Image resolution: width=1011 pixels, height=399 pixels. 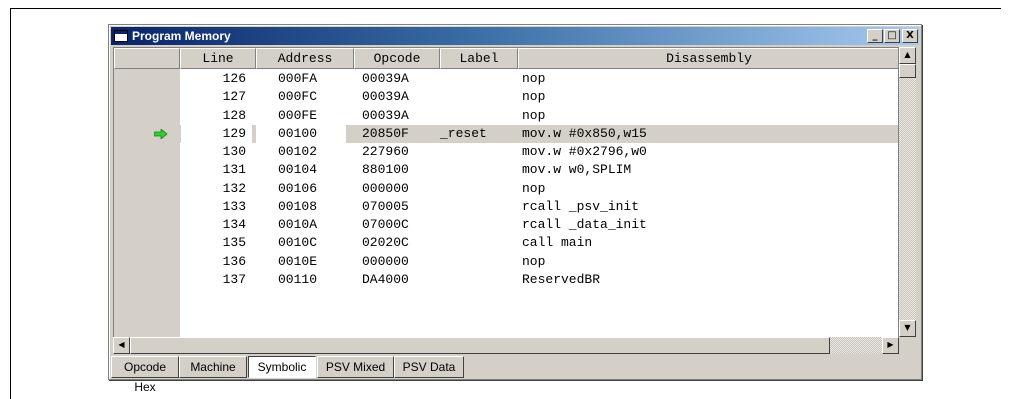 What do you see at coordinates (298, 224) in the screenshot?
I see `address-cell: 0010A` at bounding box center [298, 224].